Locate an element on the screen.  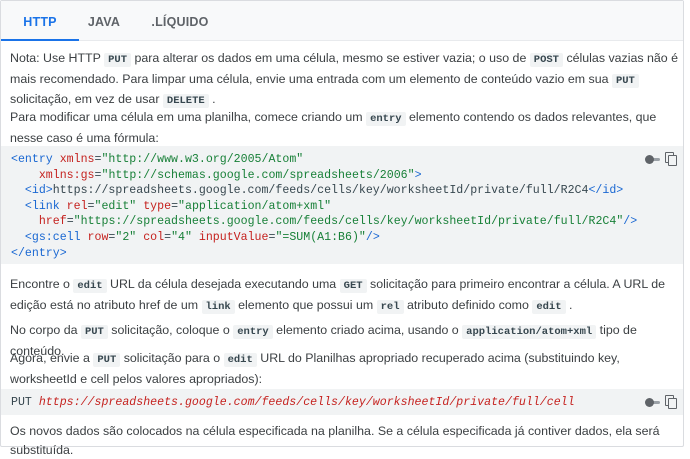
inline-code: GET is located at coordinates (353, 286).